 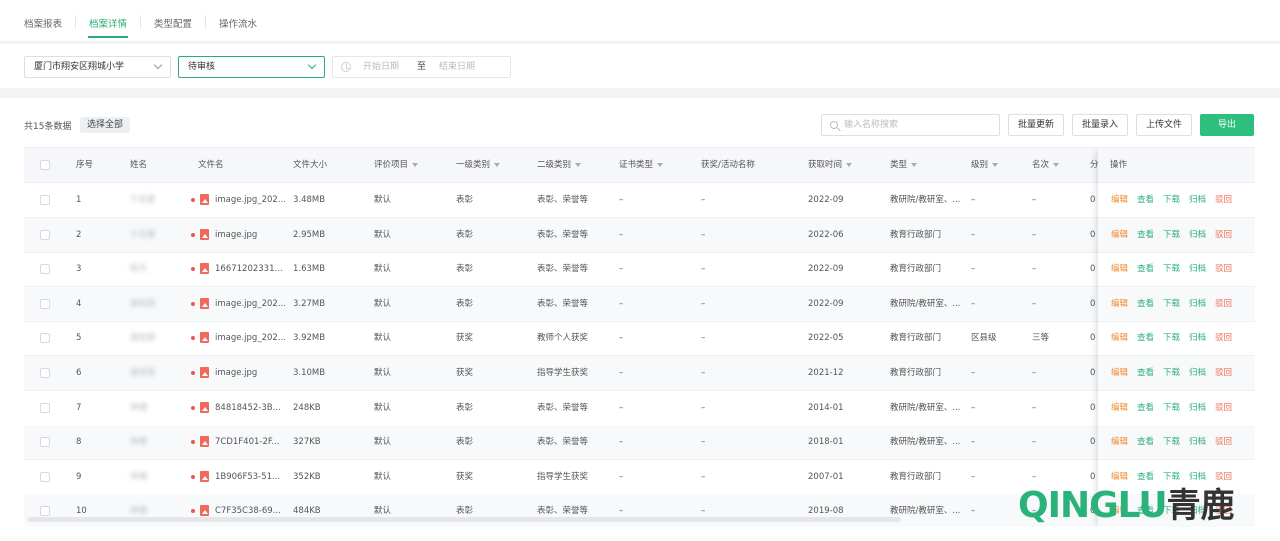 I want to click on row-index: 2, so click(x=79, y=234).